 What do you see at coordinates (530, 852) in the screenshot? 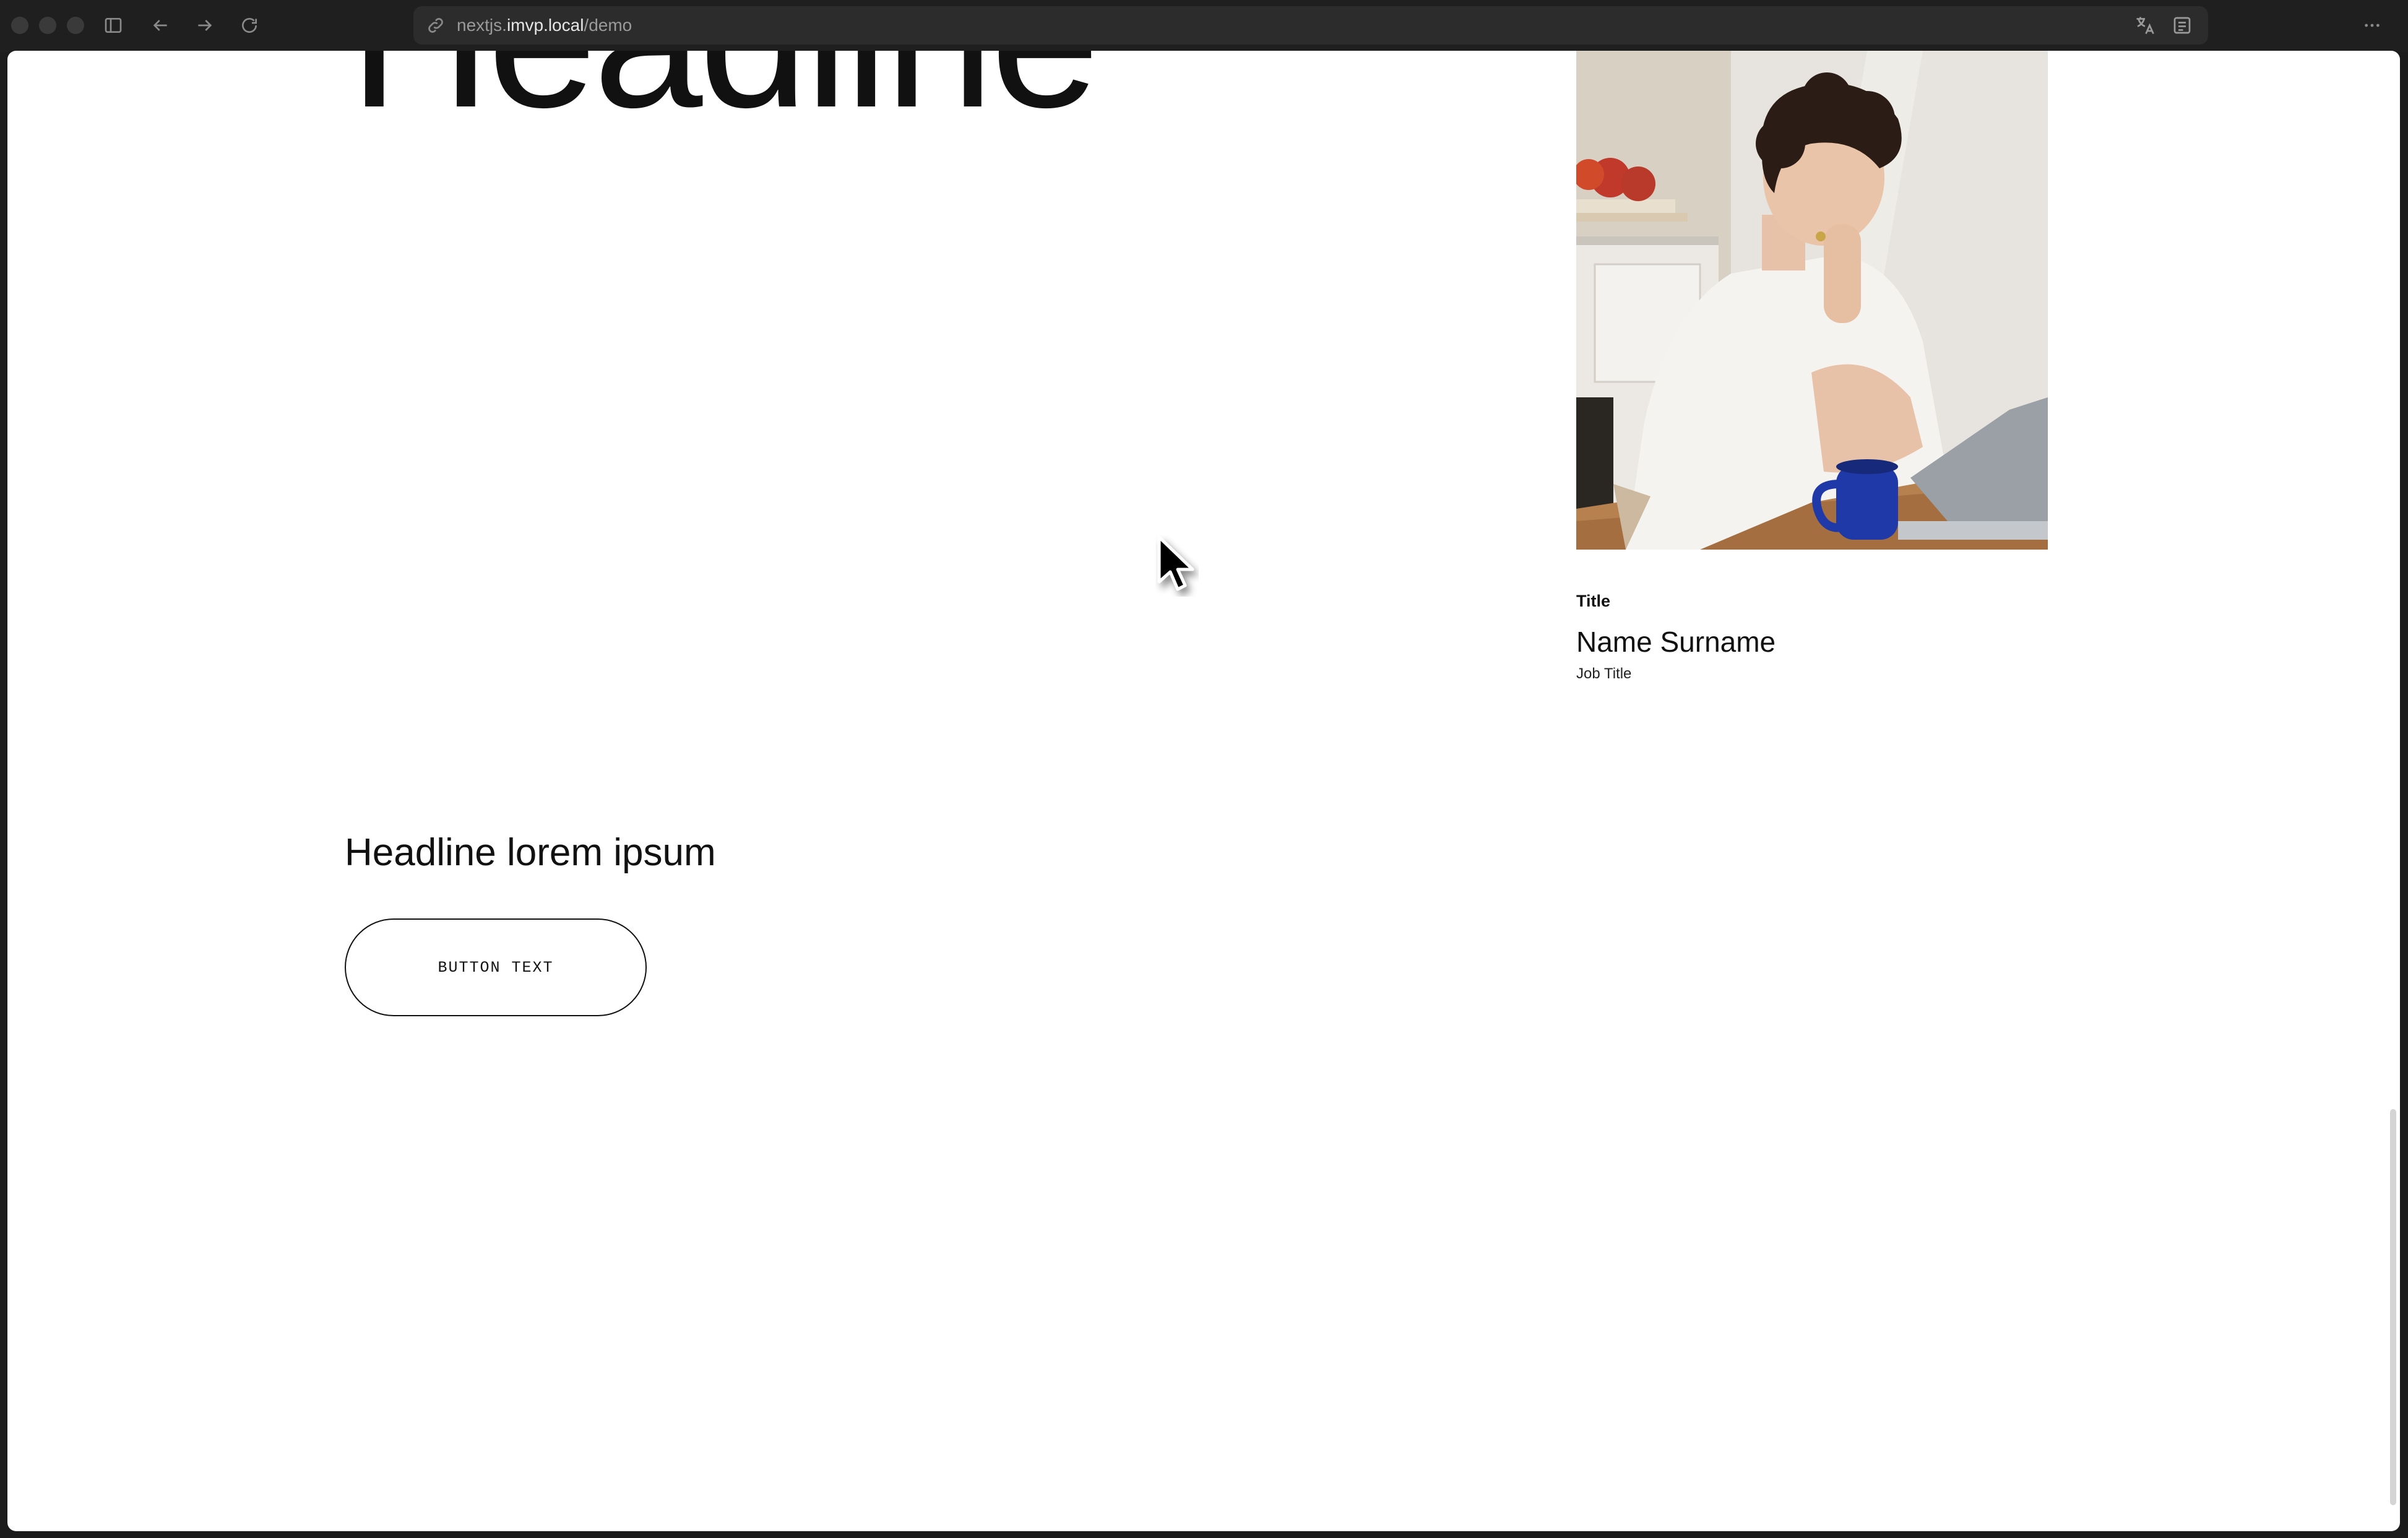
I see `section-headline: Headline lorem ipsum` at bounding box center [530, 852].